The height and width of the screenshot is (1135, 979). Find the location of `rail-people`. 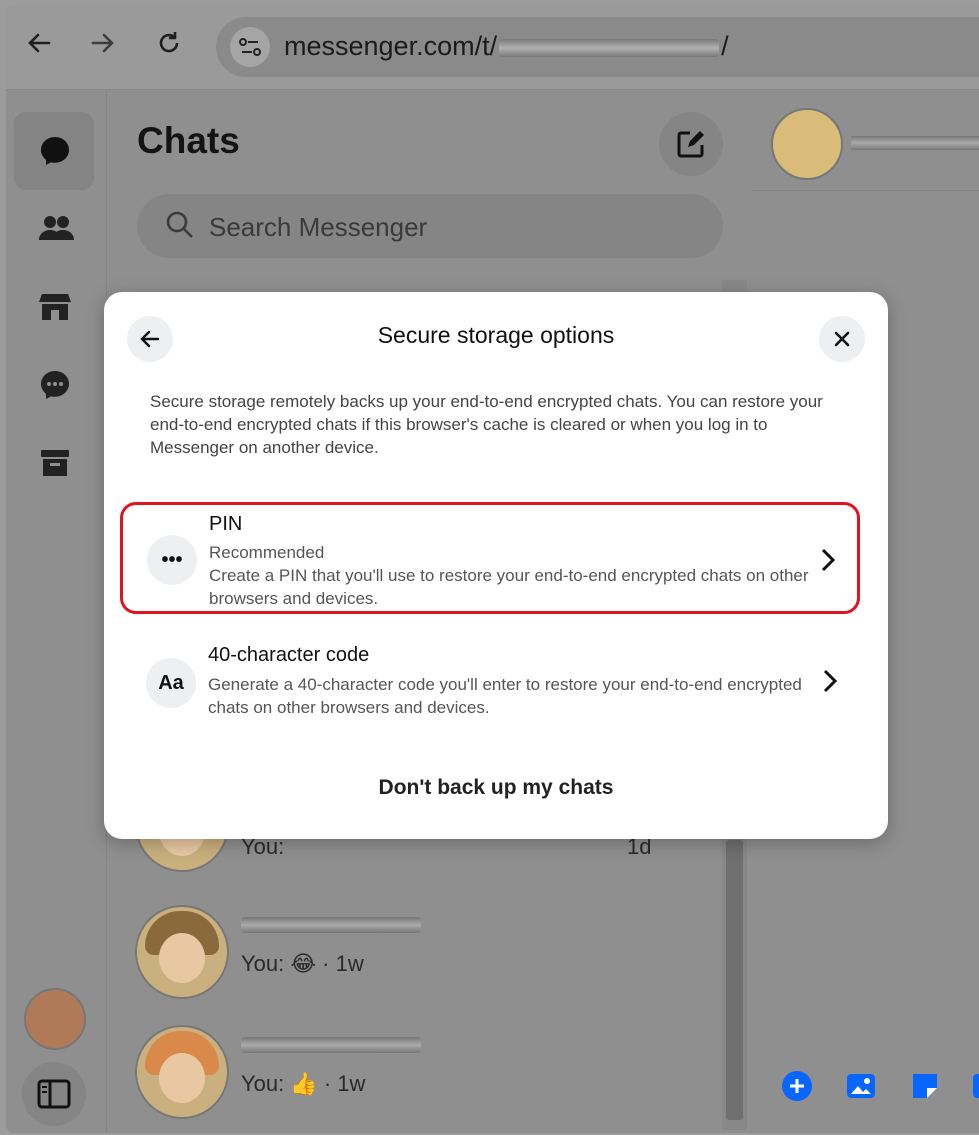

rail-people is located at coordinates (54, 229).